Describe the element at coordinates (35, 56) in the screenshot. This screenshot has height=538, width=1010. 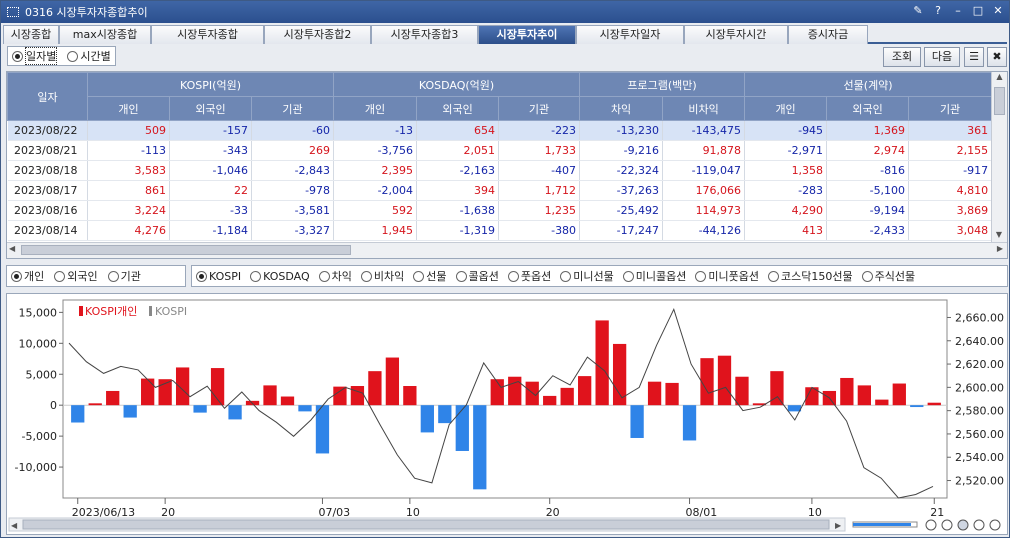
I see `radio-daily: 일자별` at that location.